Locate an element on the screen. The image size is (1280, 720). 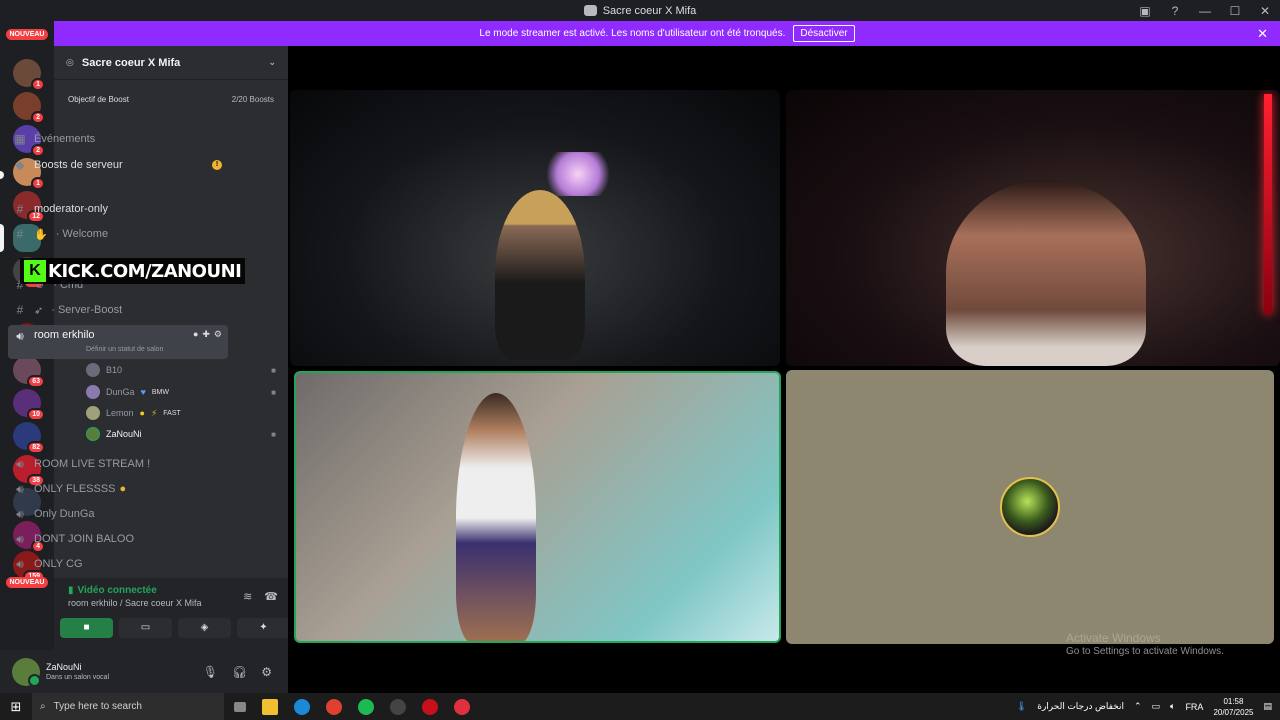
chat-icon: ● is located at coordinates (195, 334).